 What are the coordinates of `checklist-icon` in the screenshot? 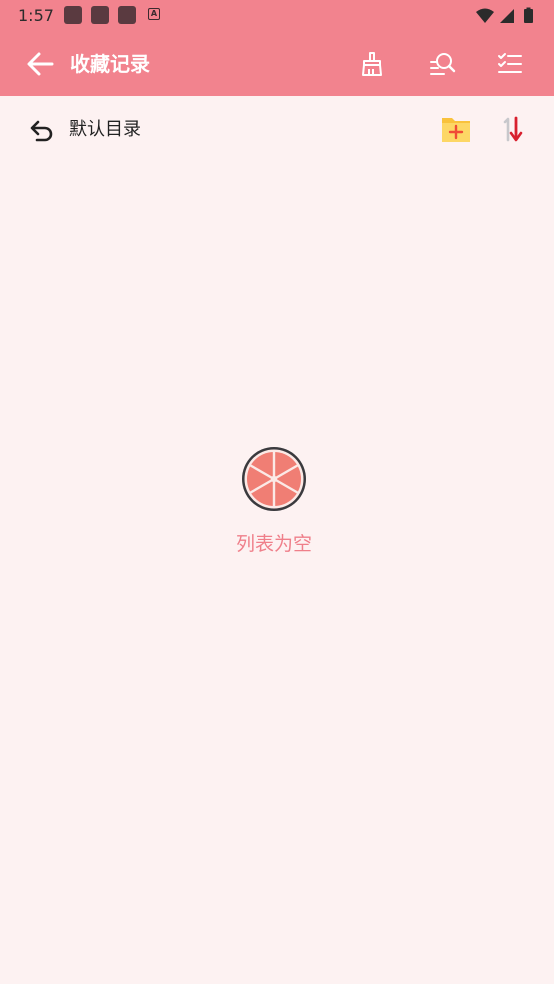 It's located at (510, 64).